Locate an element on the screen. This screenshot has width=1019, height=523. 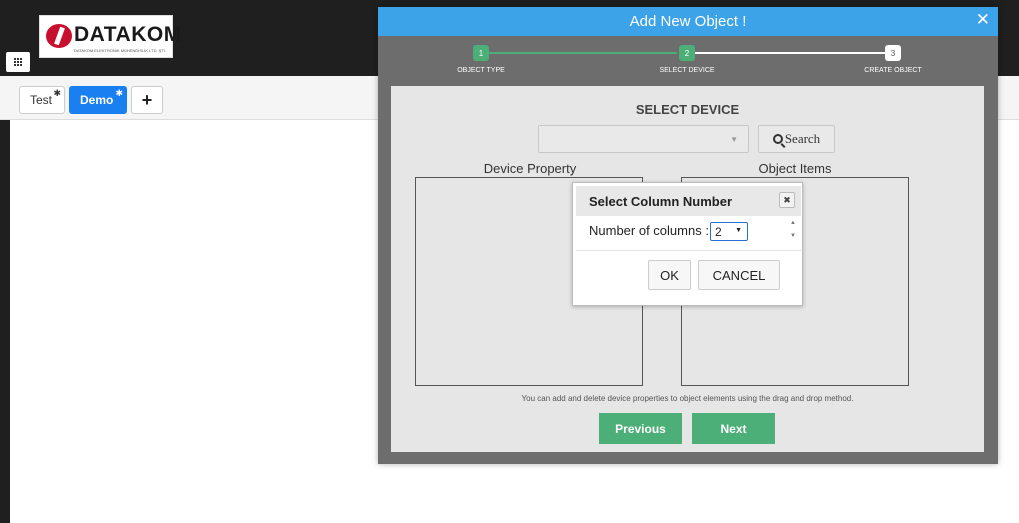
tab-demo: Demo ✱ is located at coordinates (98, 100).